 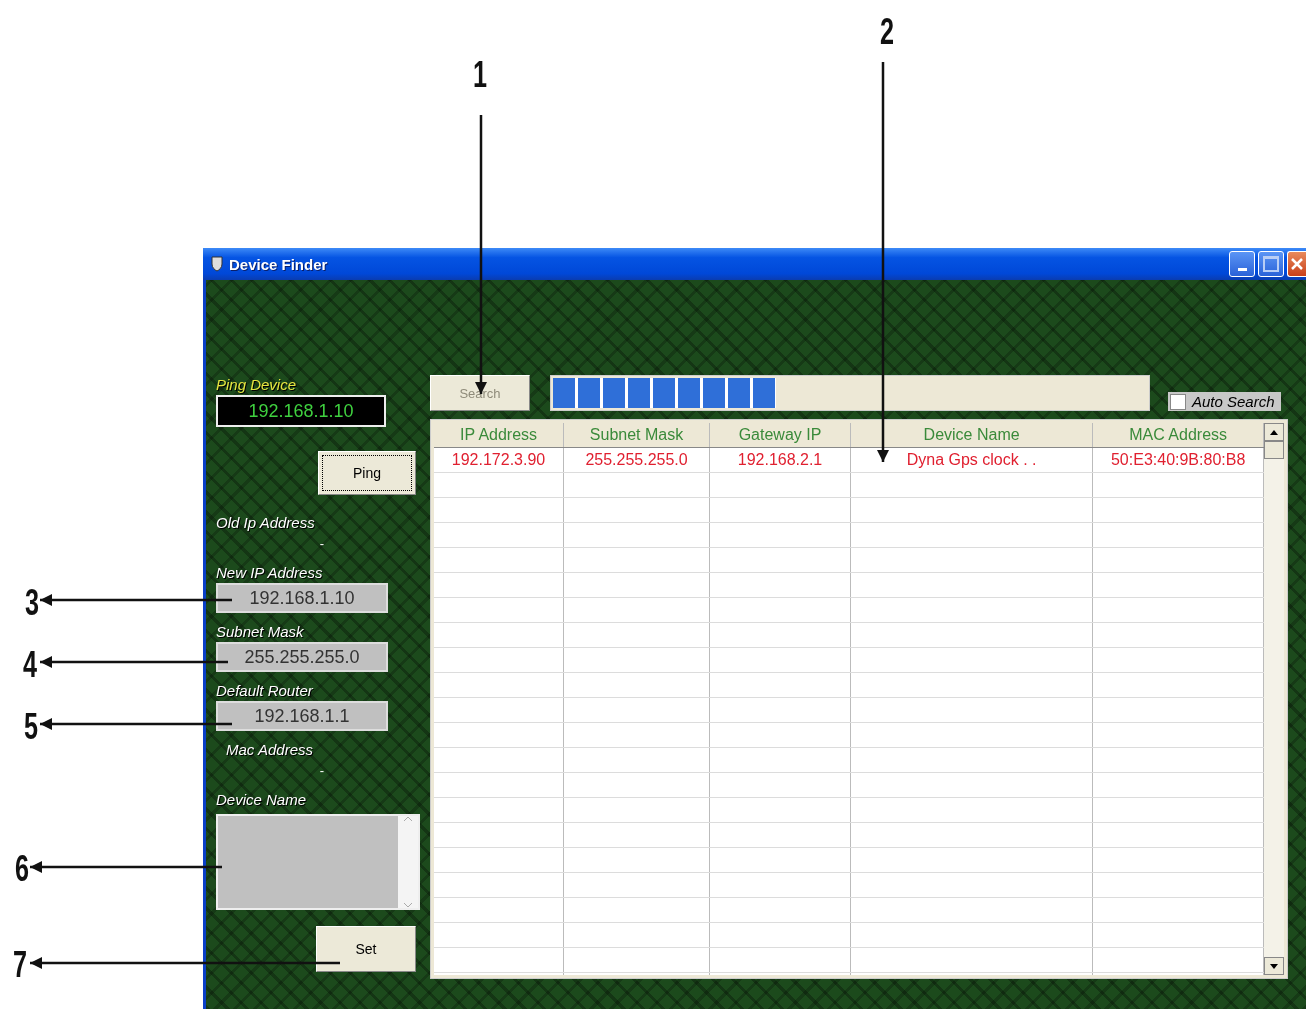 I want to click on close-button, so click(x=1296, y=264).